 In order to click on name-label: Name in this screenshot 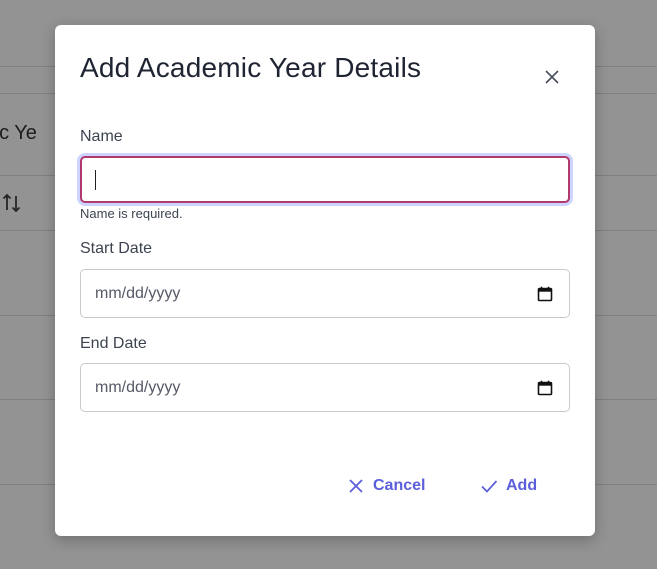, I will do `click(101, 136)`.